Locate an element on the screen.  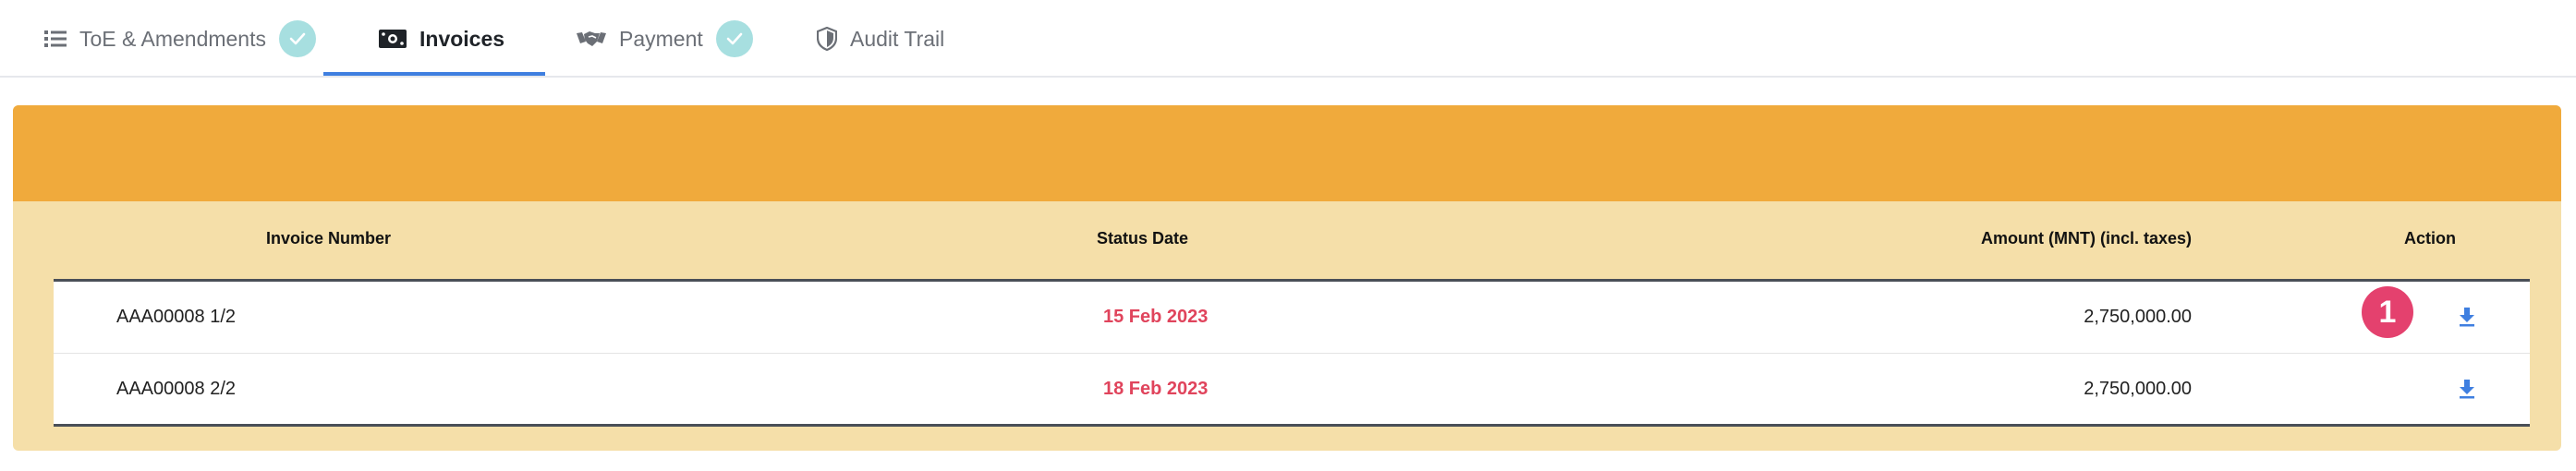
column-header-amount: Amount (MNT) (incl. taxes) is located at coordinates (2086, 238).